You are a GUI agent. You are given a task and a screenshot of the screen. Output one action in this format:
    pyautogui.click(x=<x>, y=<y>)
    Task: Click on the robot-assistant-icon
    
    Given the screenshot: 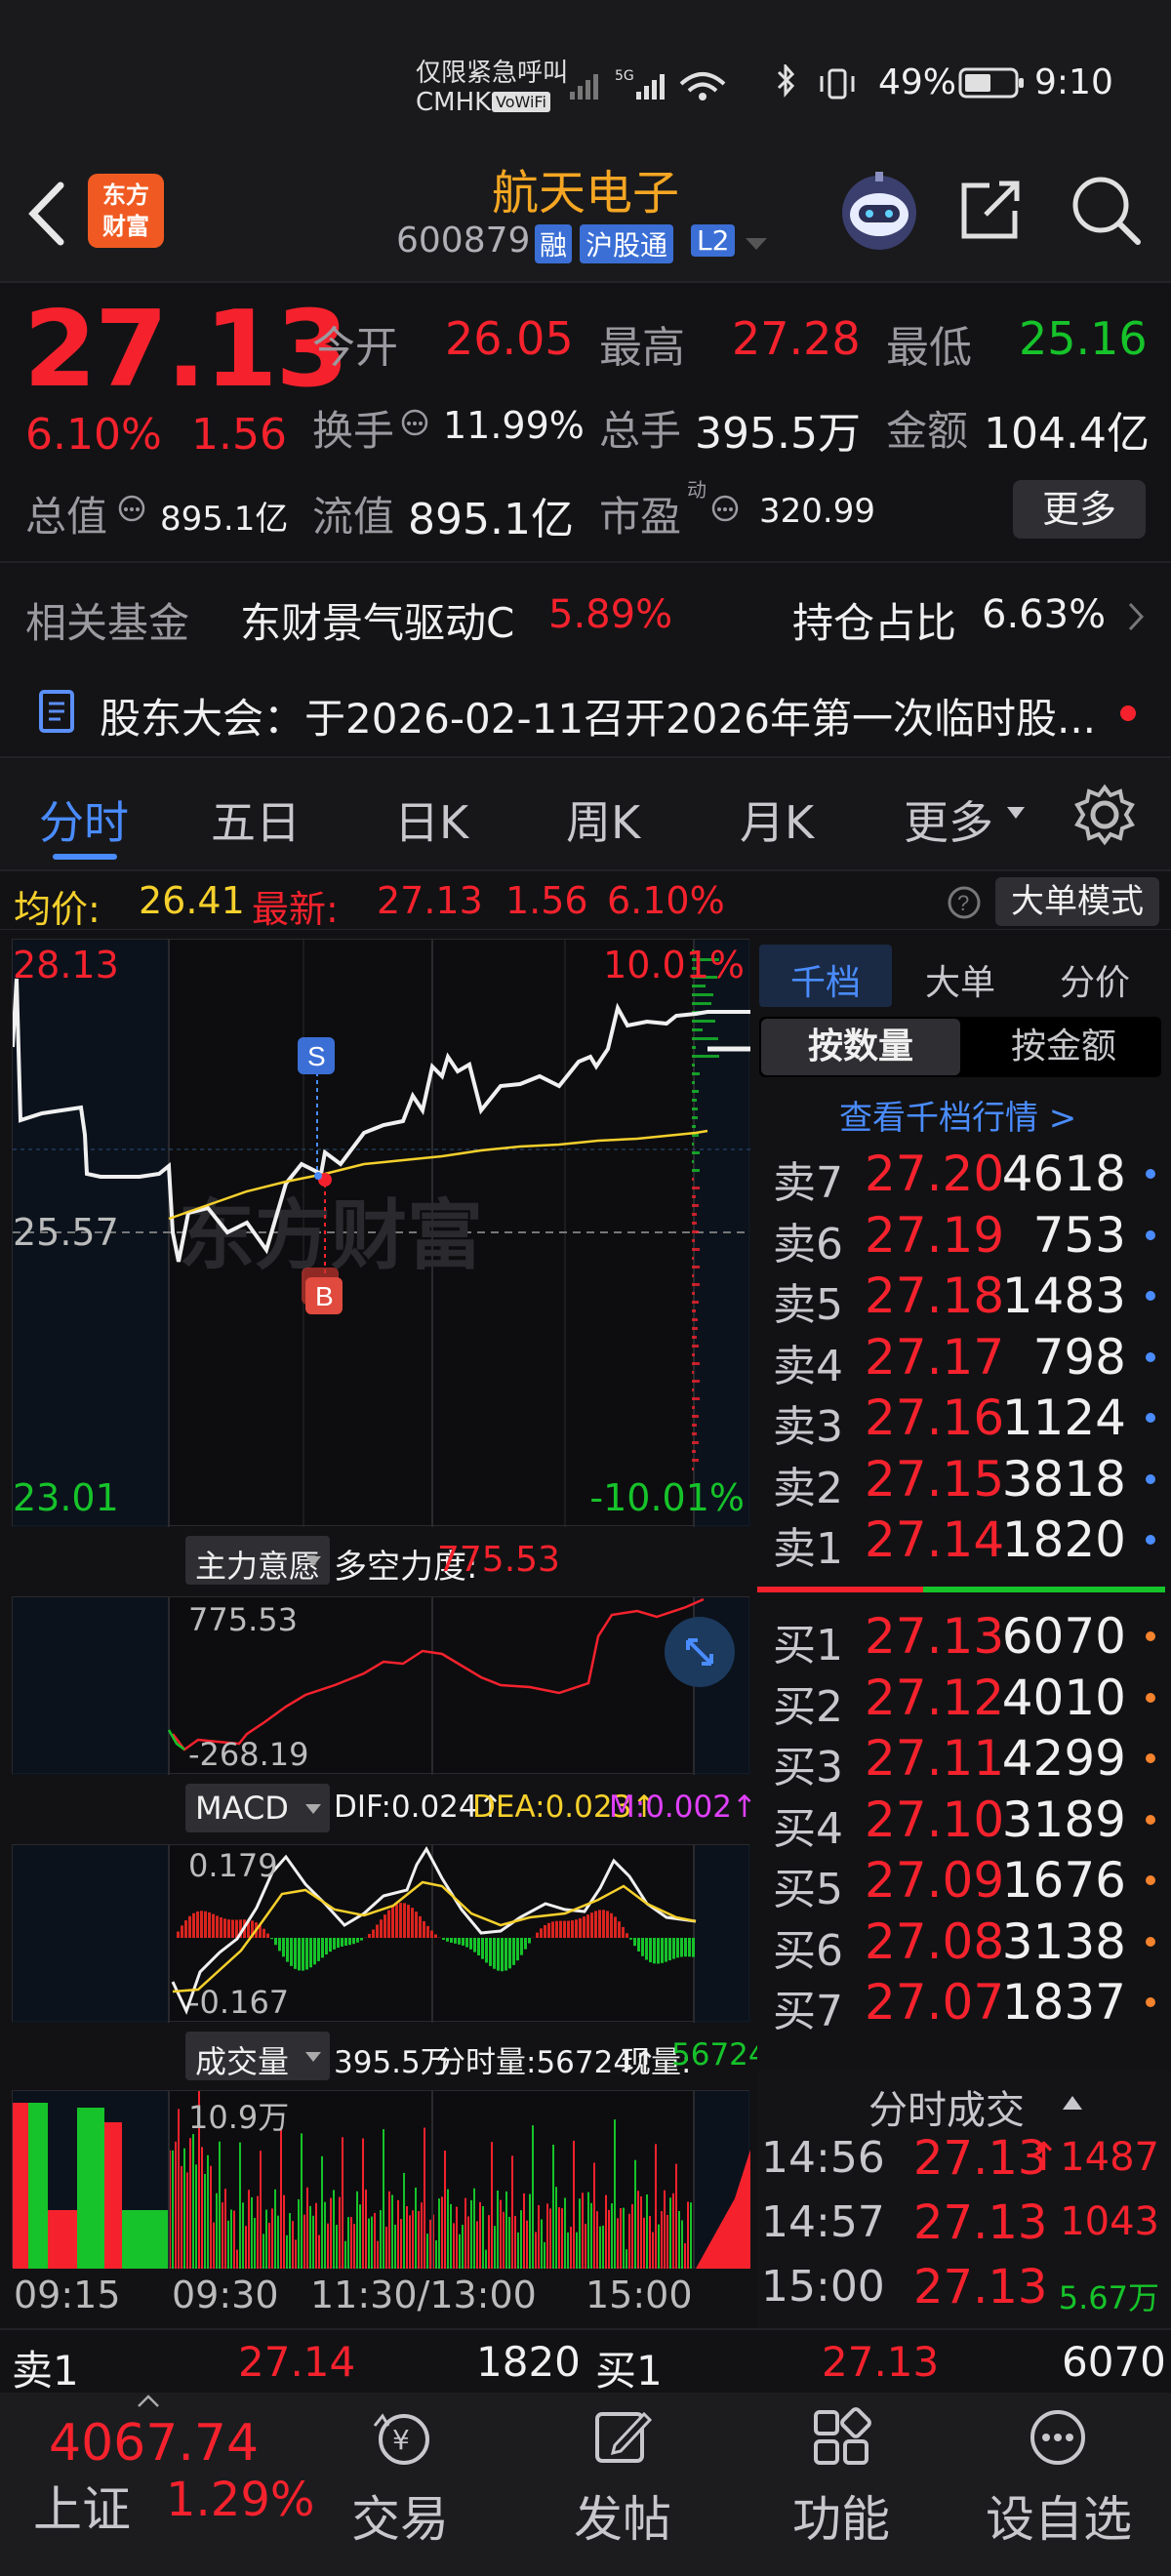 What is the action you would take?
    pyautogui.click(x=879, y=210)
    